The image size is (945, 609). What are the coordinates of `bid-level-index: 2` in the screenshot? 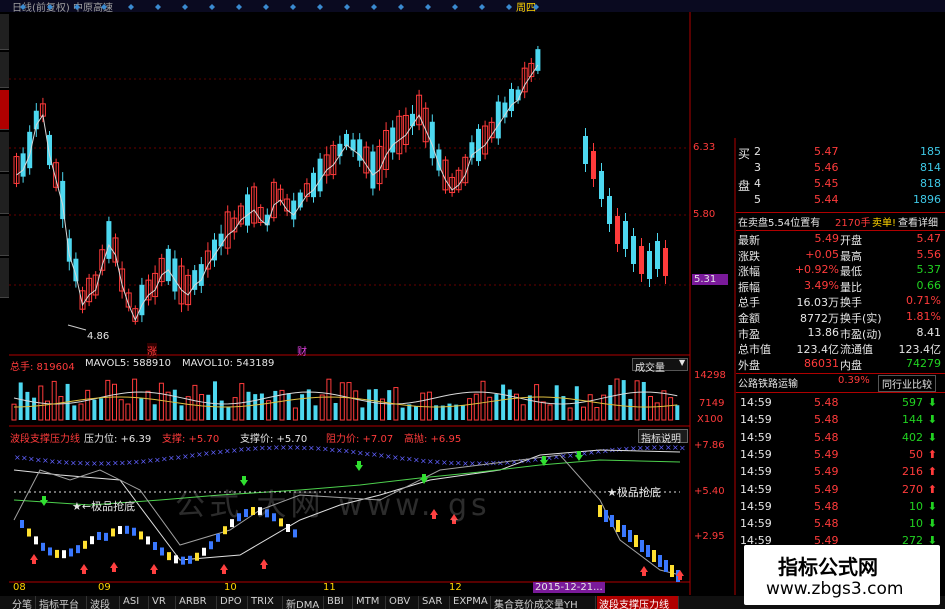 It's located at (757, 151).